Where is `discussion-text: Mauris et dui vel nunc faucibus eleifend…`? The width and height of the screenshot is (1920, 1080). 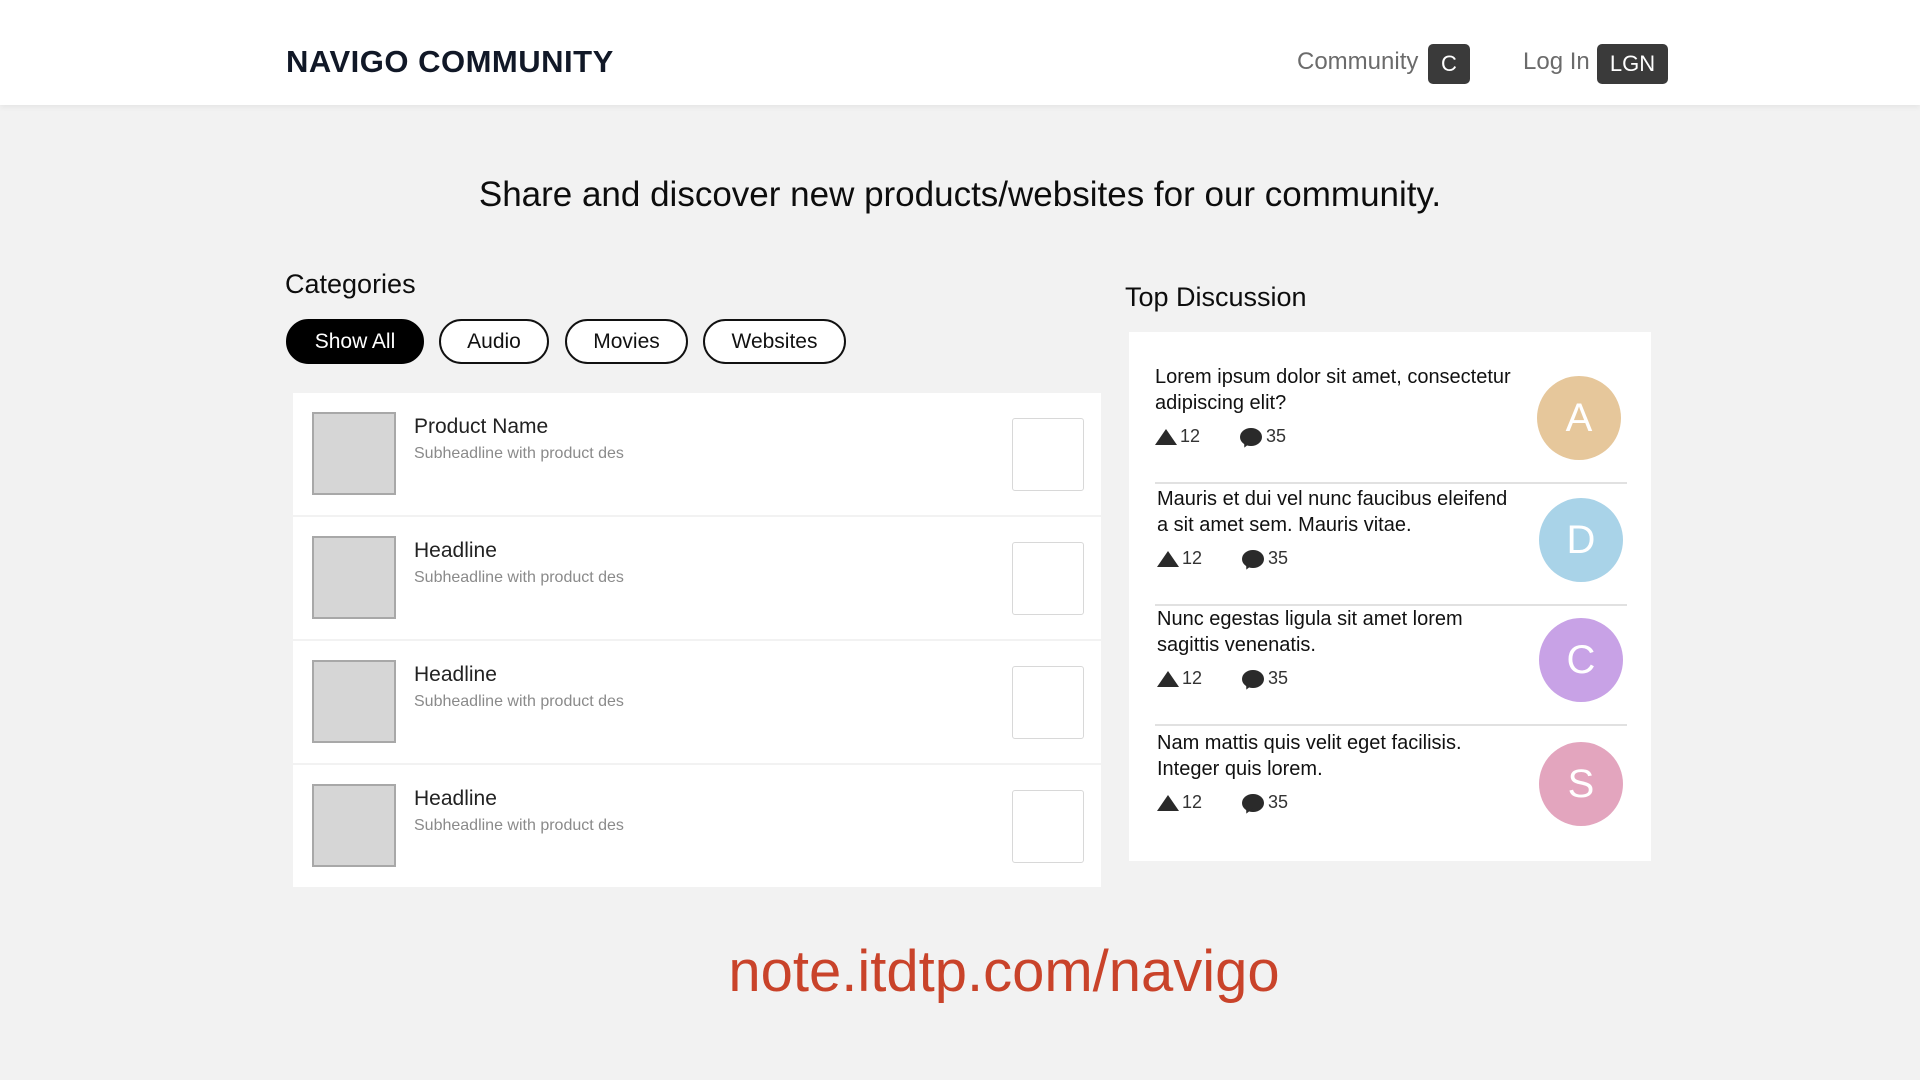 discussion-text: Mauris et dui vel nunc faucibus eleifend… is located at coordinates (1337, 512).